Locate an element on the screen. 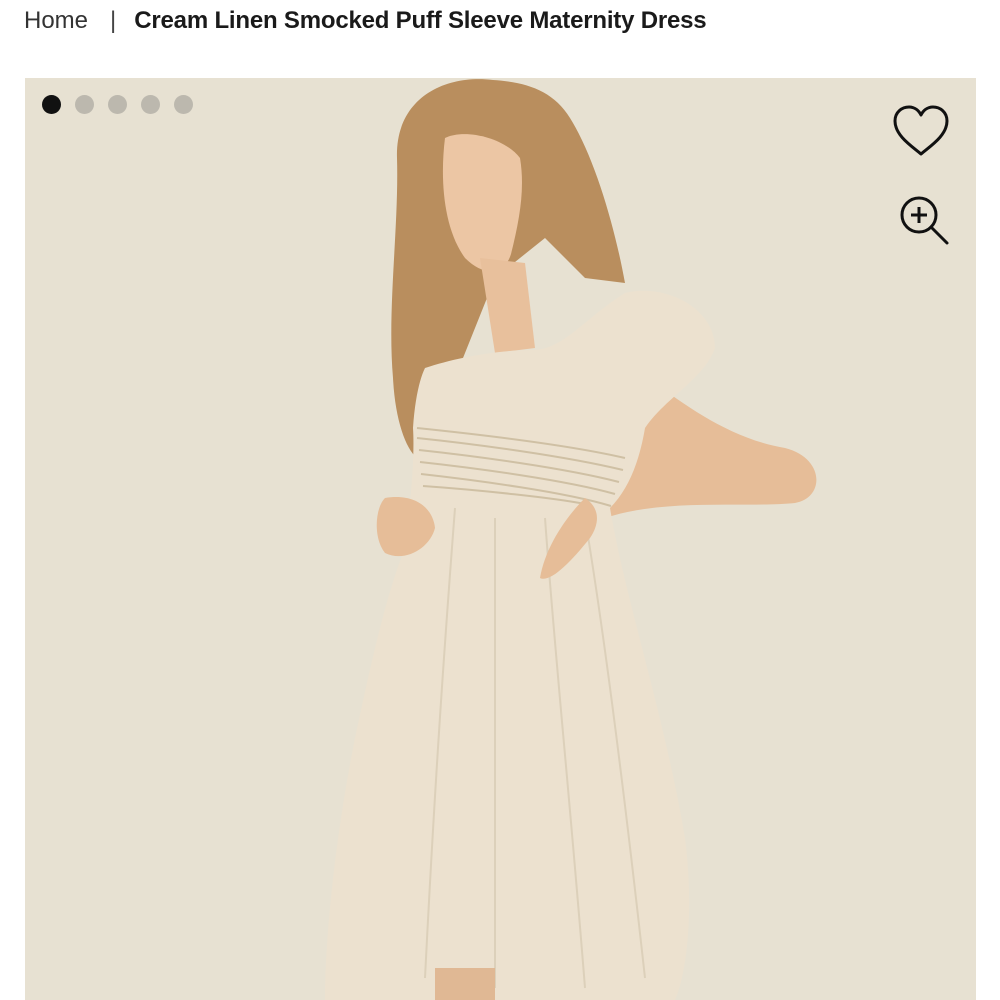 The height and width of the screenshot is (1000, 1000). zoom-image-button is located at coordinates (924, 220).